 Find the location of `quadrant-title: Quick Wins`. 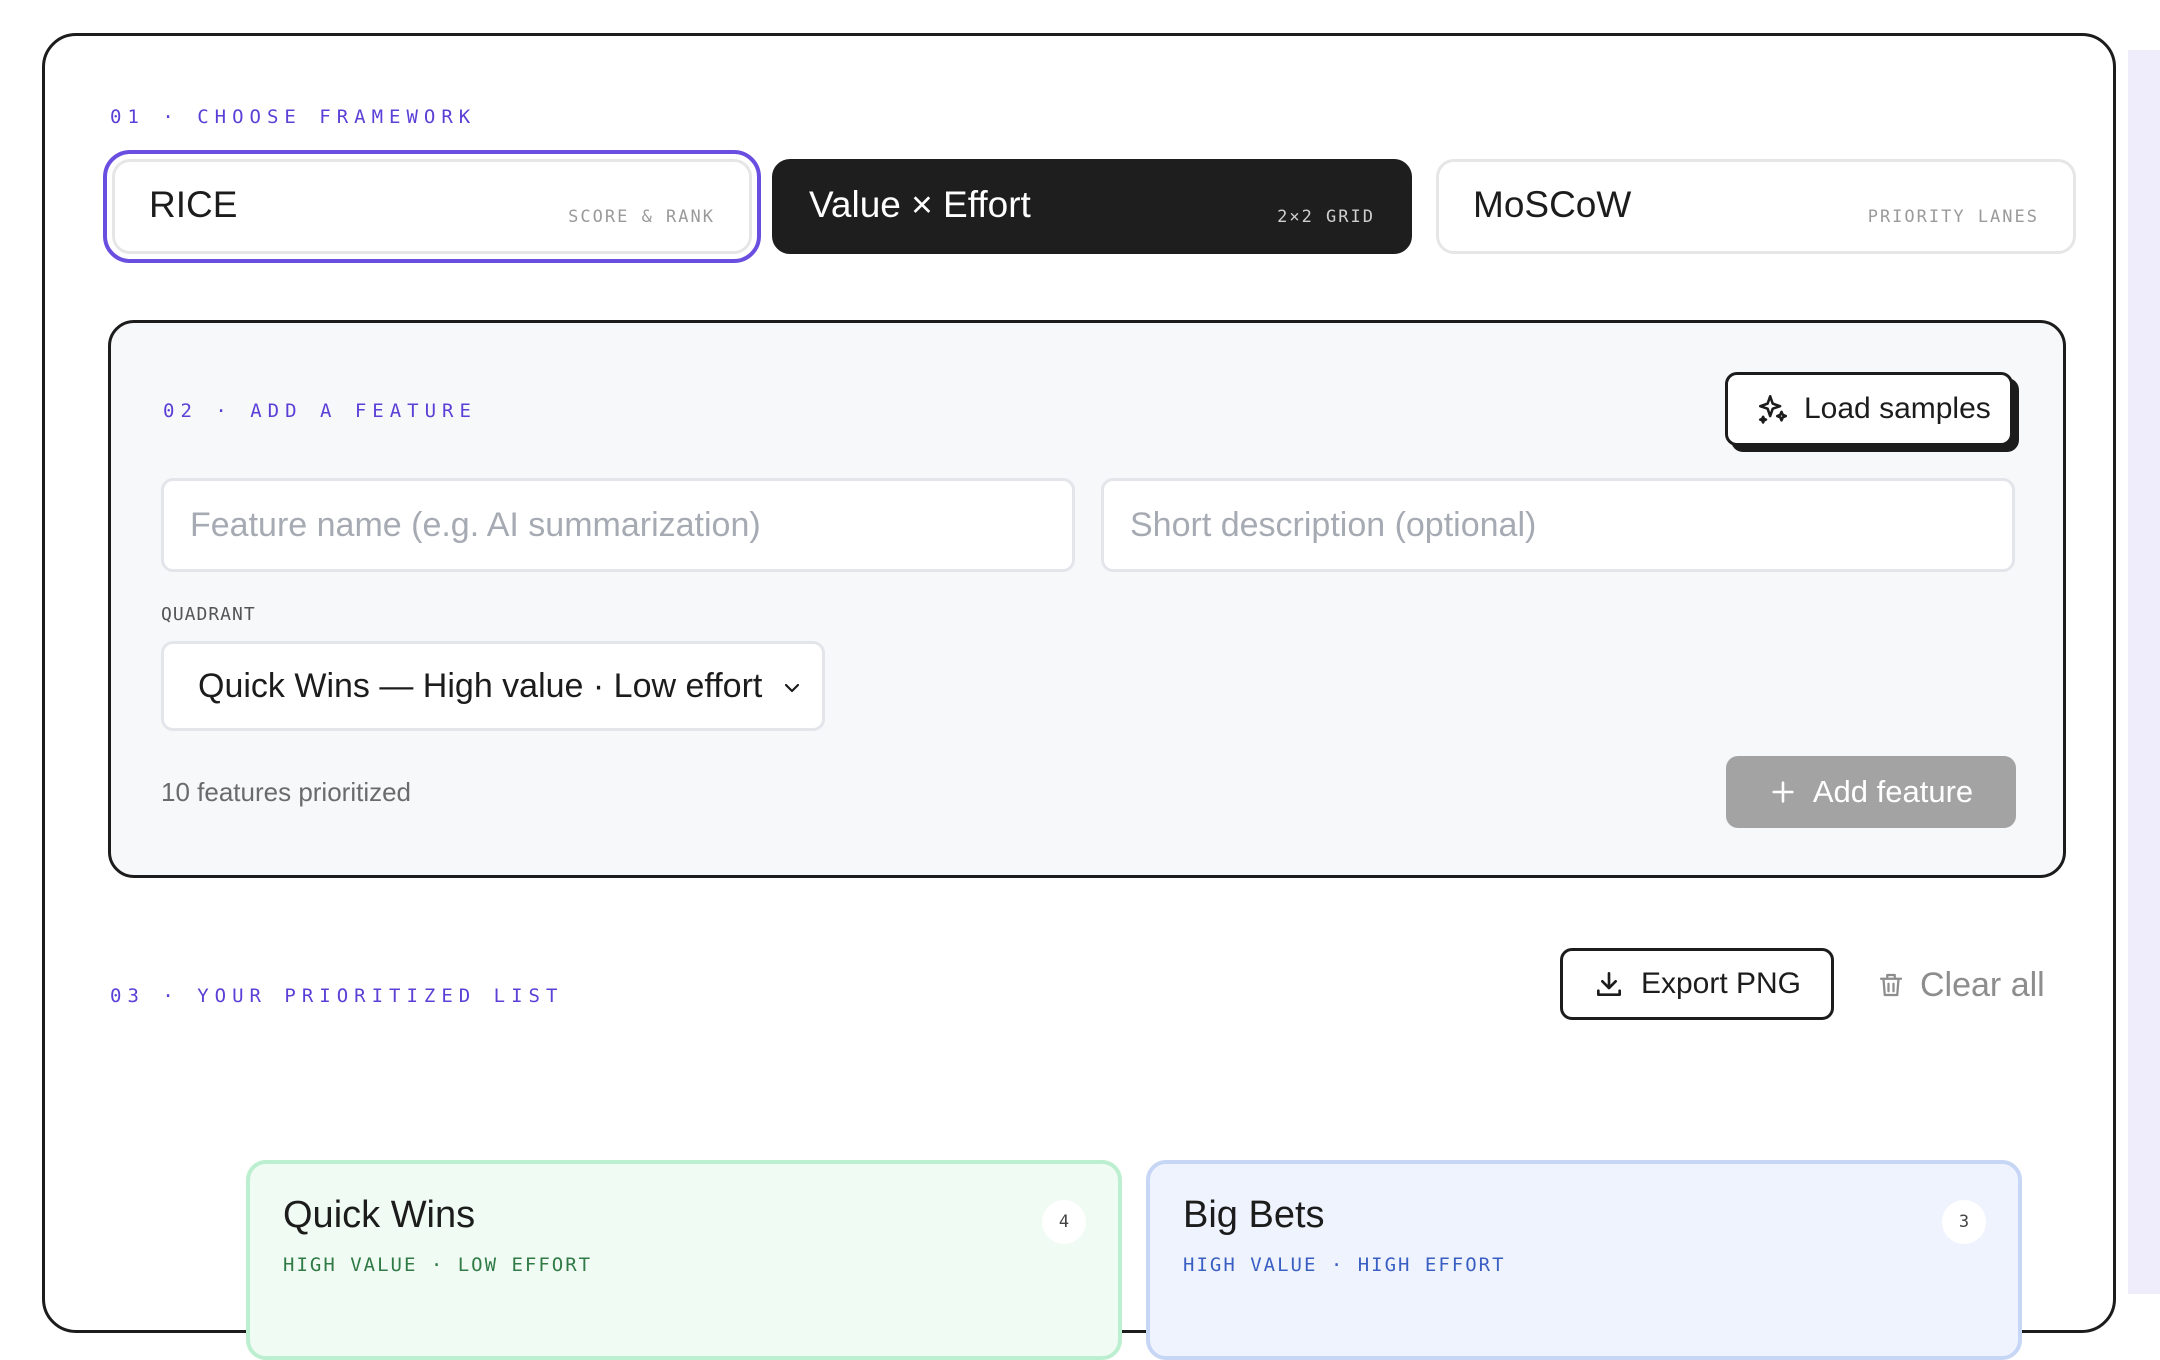

quadrant-title: Quick Wins is located at coordinates (379, 1215).